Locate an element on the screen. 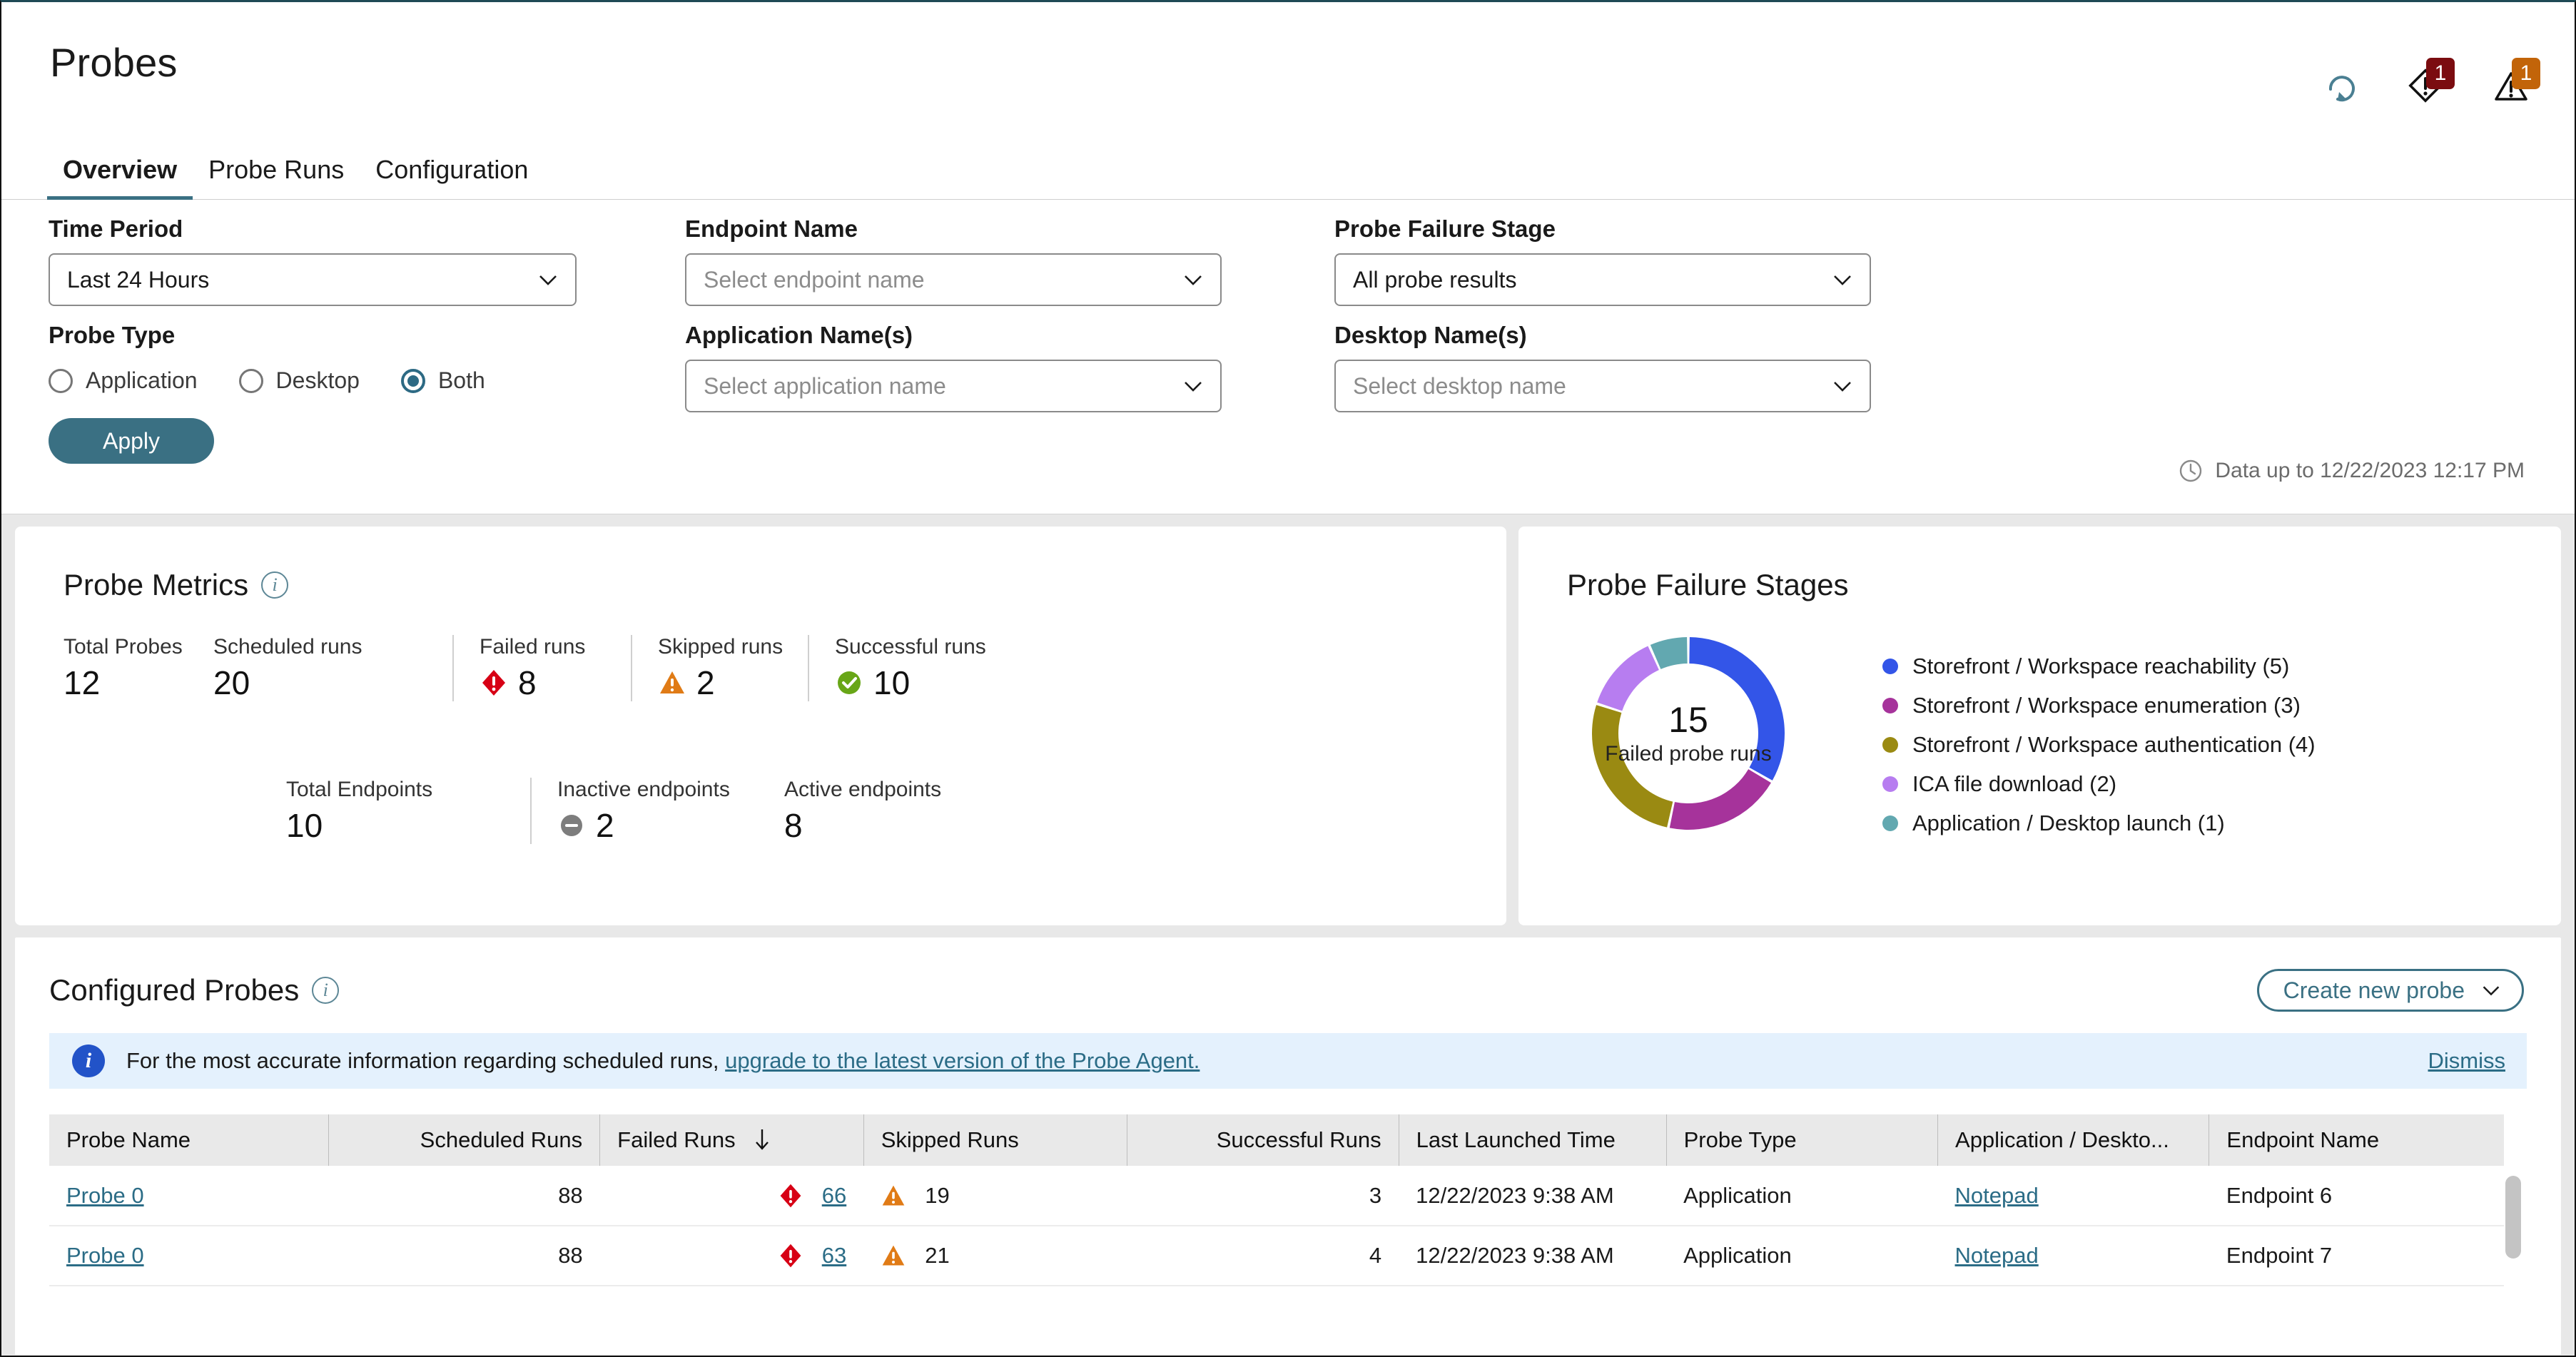 The image size is (2576, 1357). metric-total-endpoints: Total Endpoints 10 is located at coordinates (408, 811).